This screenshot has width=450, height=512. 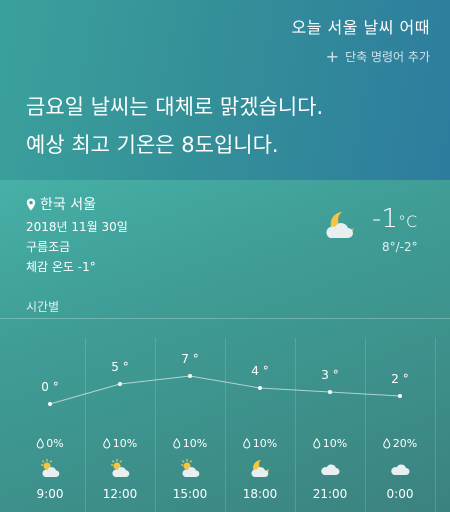 I want to click on hourly-temperature-graph, so click(x=225, y=390).